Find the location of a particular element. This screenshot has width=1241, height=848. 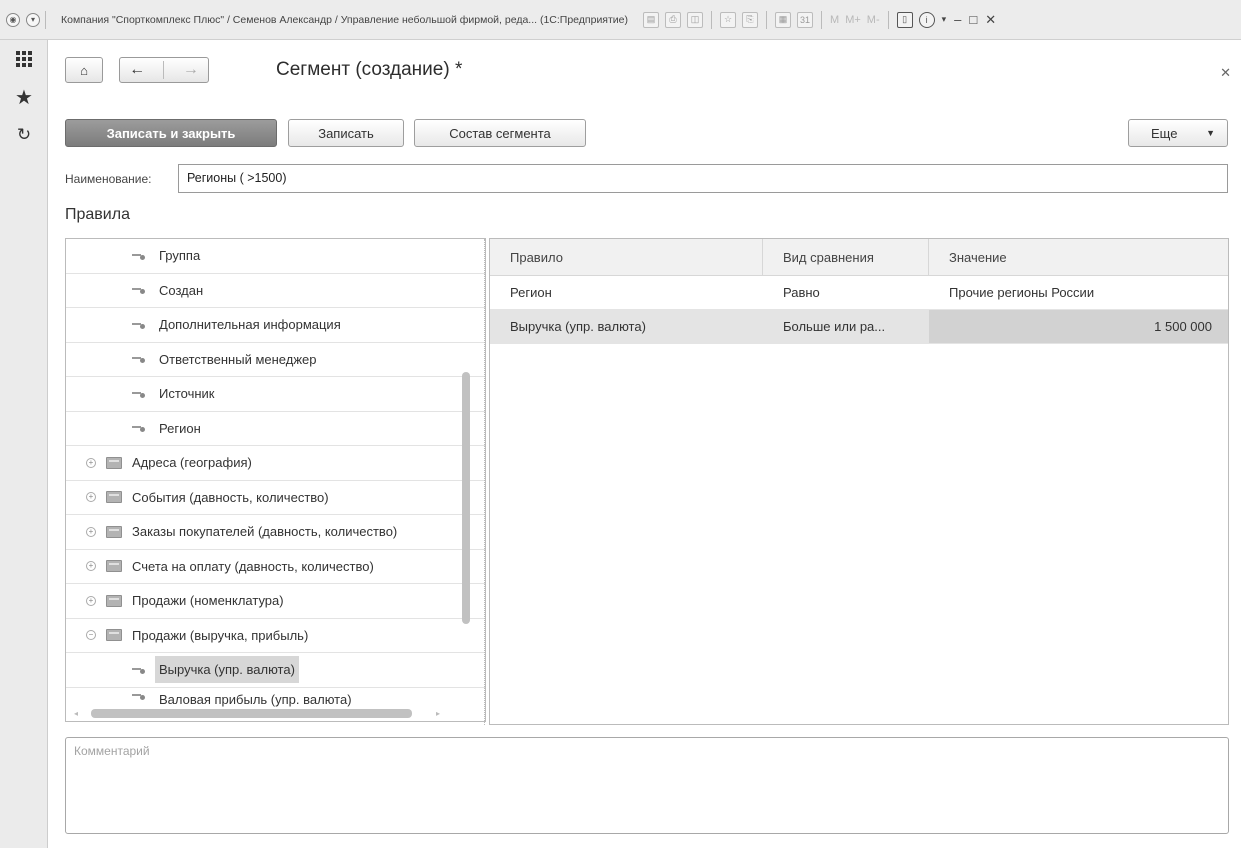

tree-horizontal-scrollbar is located at coordinates (251, 713).